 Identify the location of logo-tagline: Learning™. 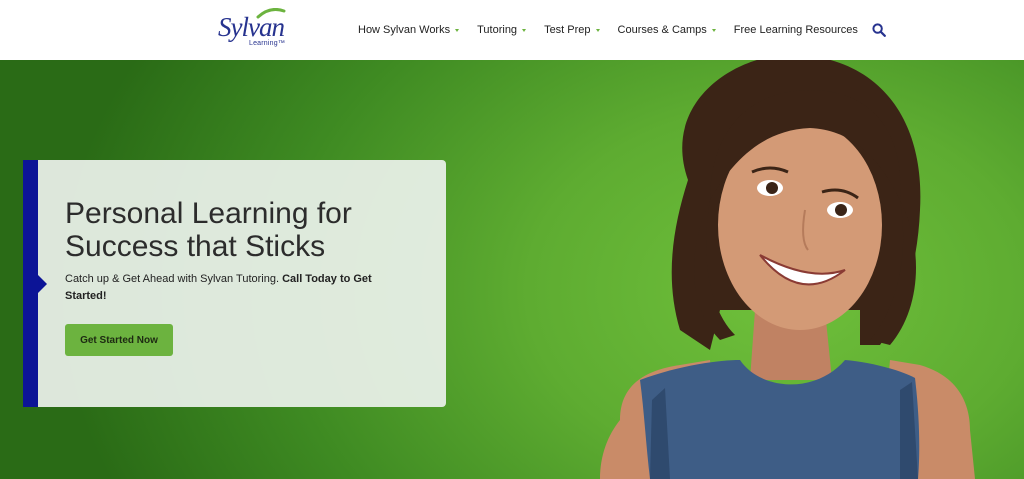
(267, 43).